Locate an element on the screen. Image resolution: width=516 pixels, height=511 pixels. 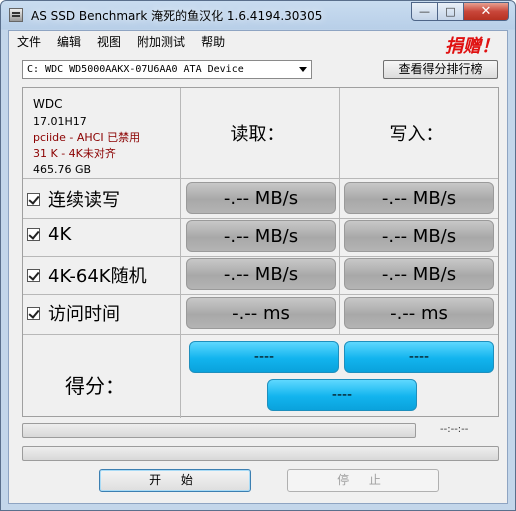
test-row-4k: 4K is located at coordinates (49, 234).